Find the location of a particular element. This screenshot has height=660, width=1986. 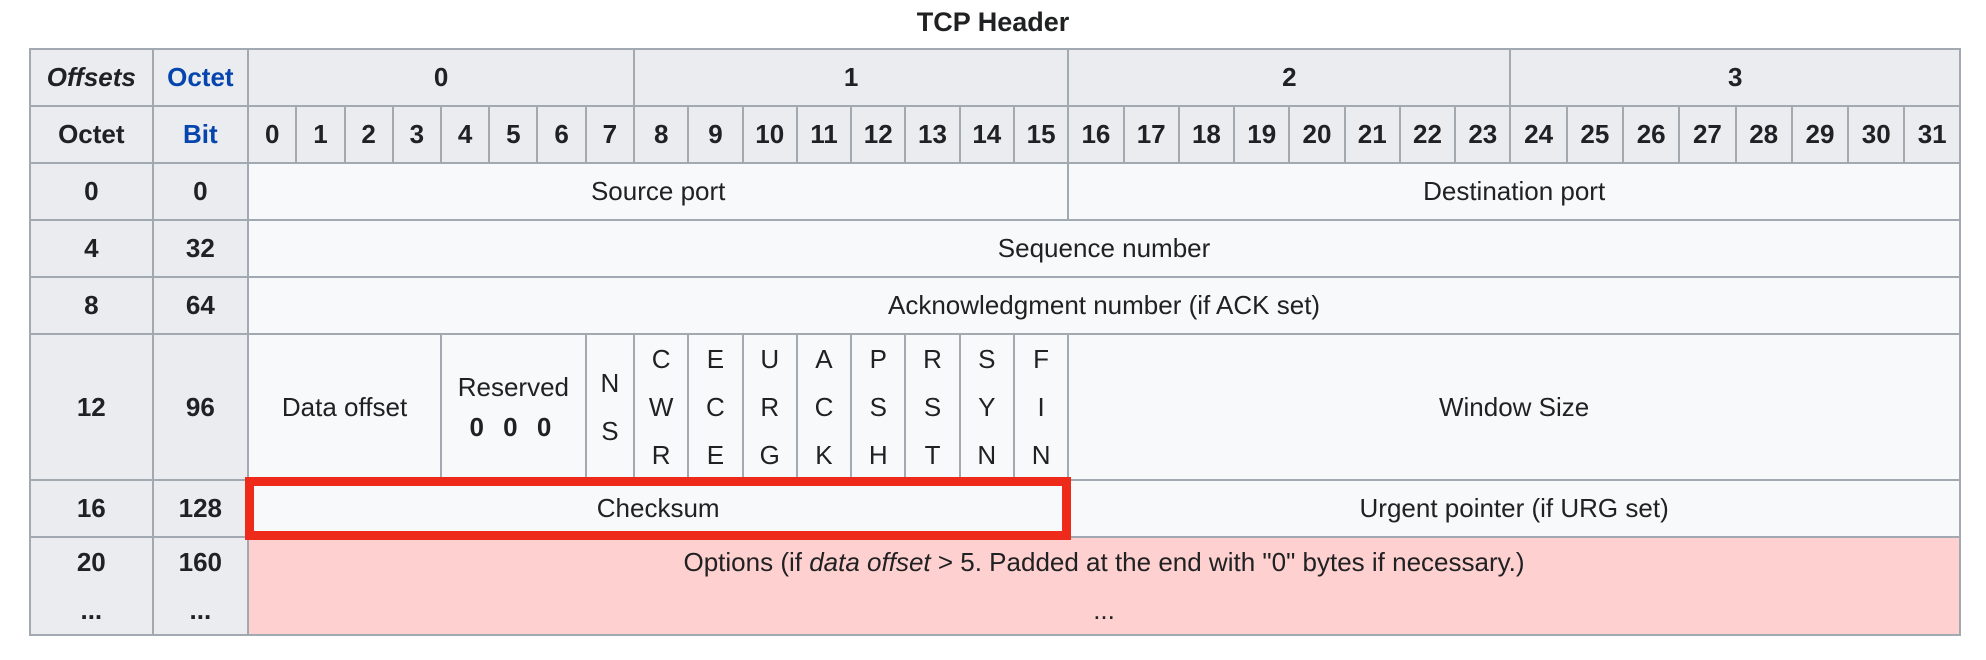

flag-urg: U R G is located at coordinates (769, 407).